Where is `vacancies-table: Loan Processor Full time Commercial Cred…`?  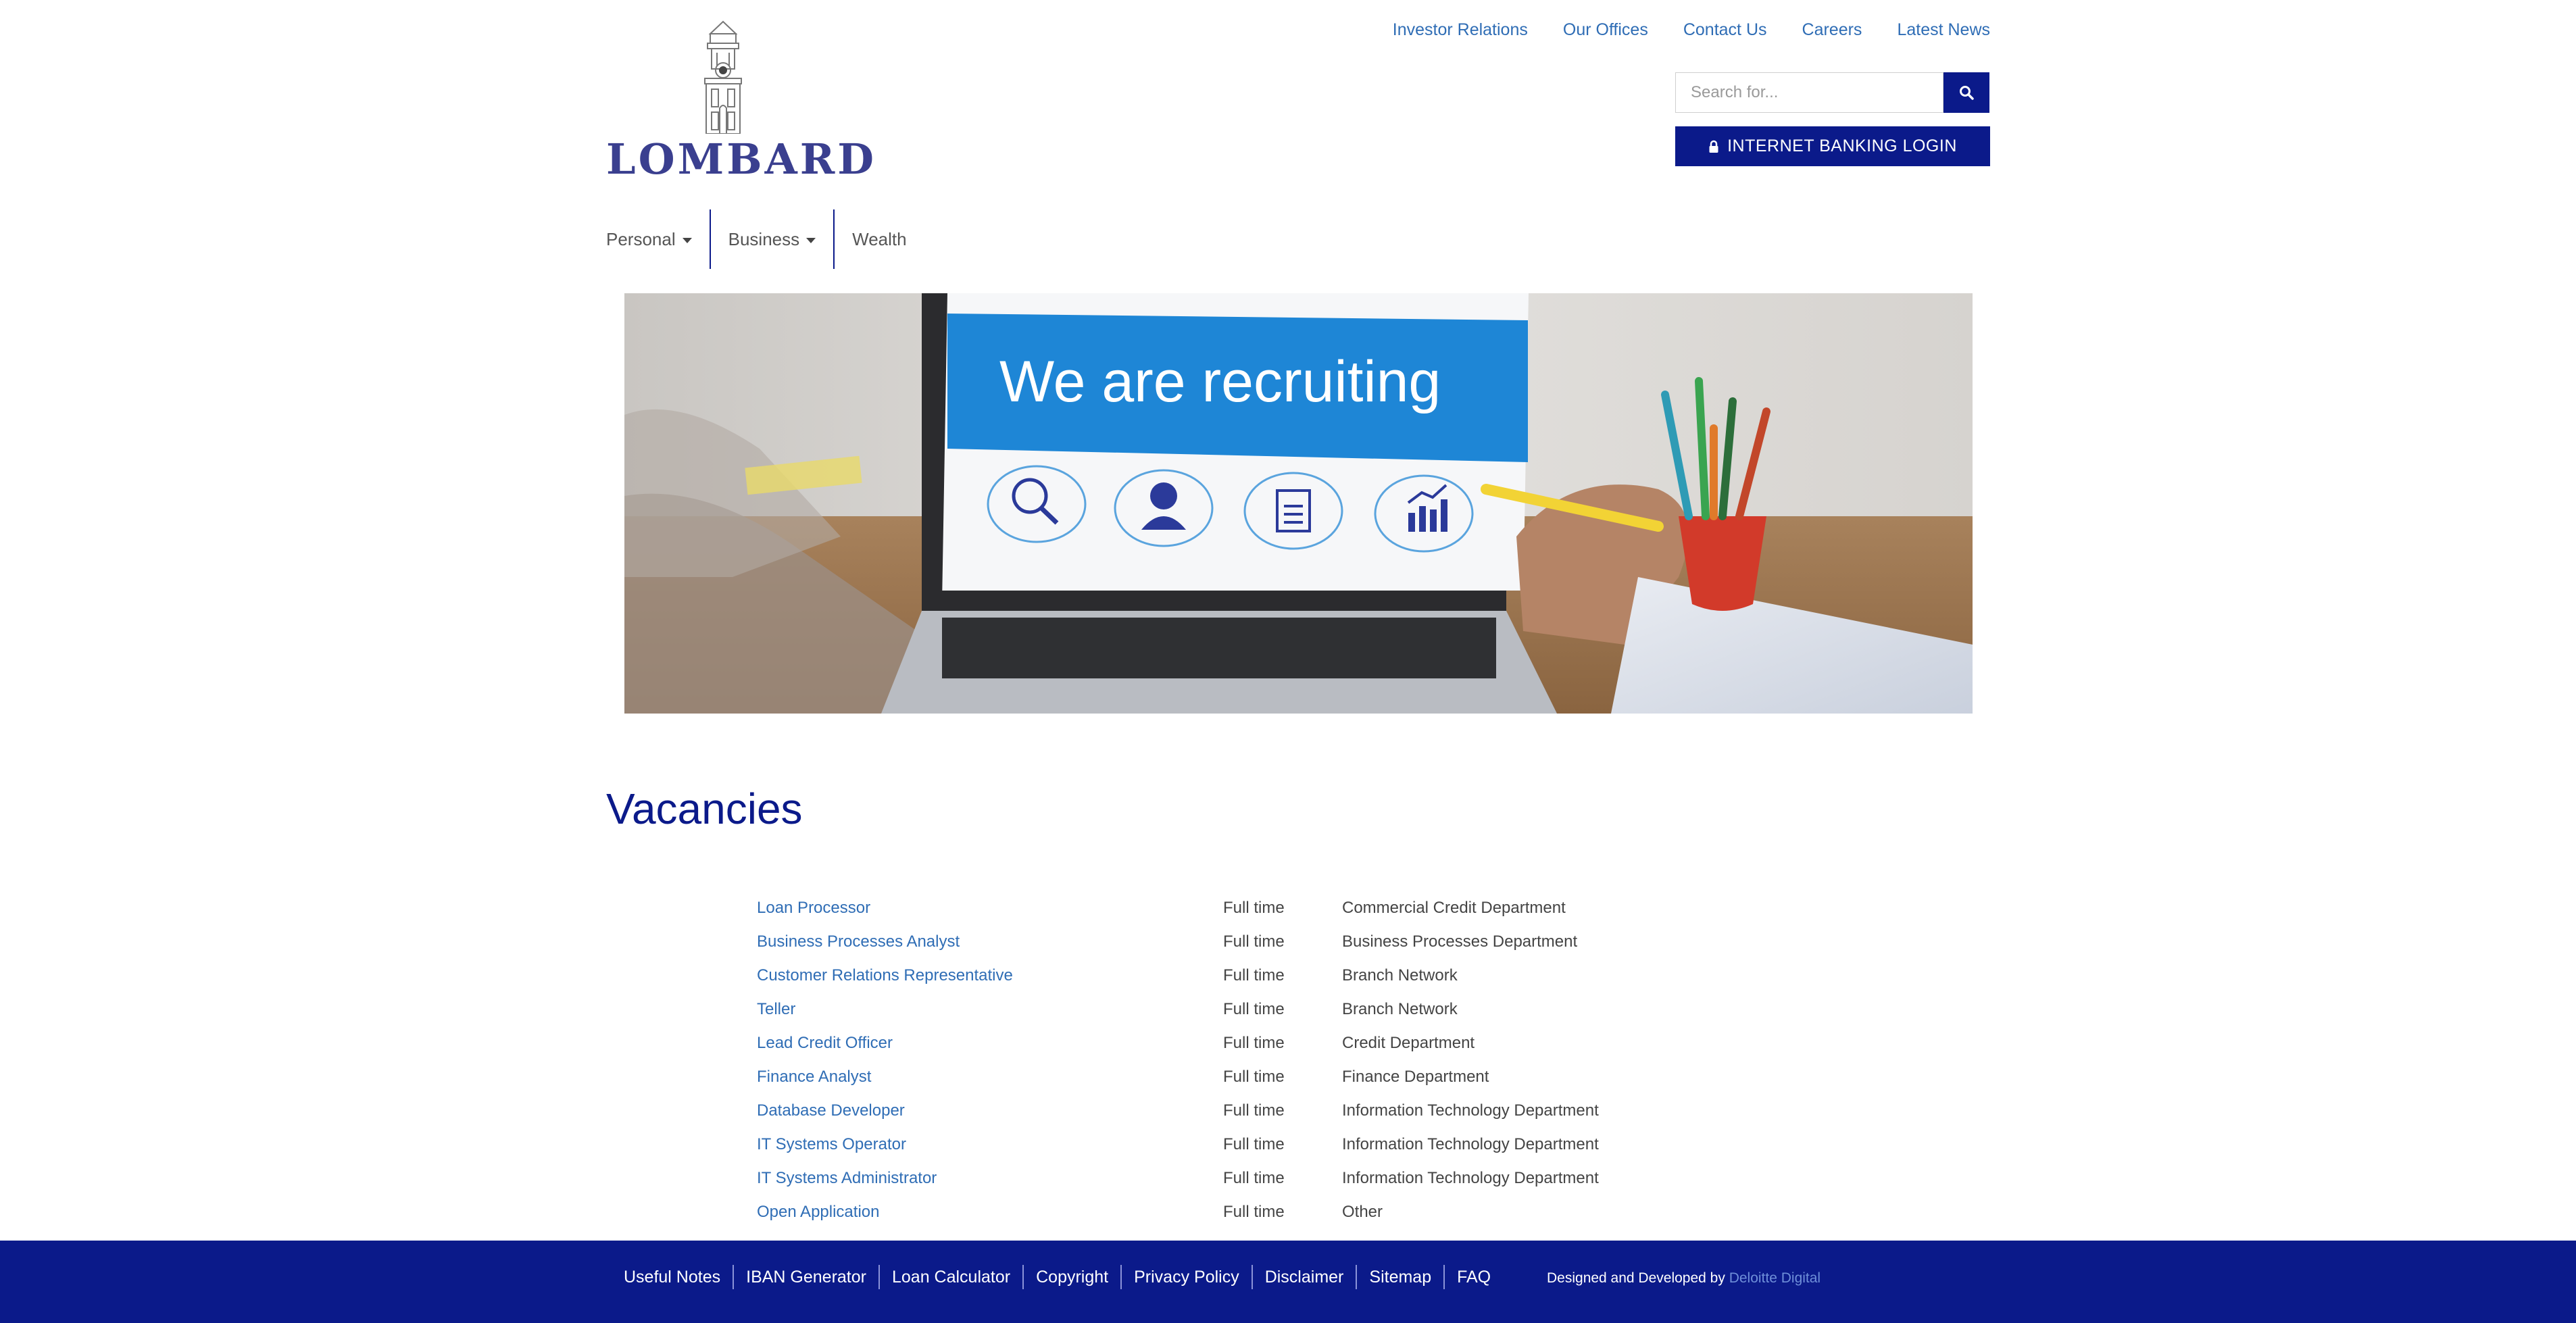 vacancies-table: Loan Processor Full time Commercial Cred… is located at coordinates (1219, 1060).